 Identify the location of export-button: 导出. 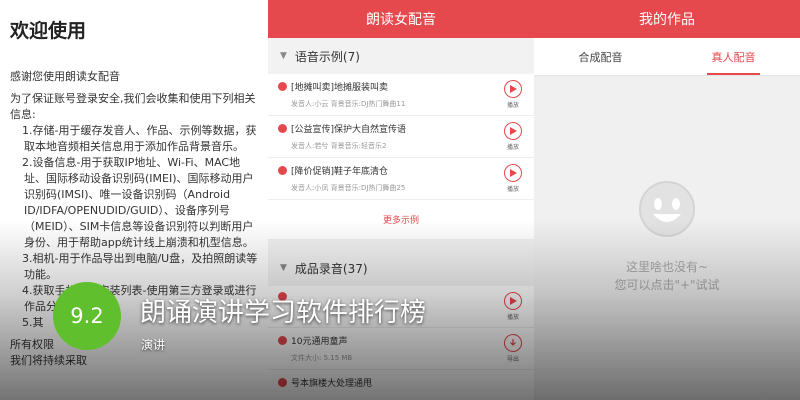
(513, 348).